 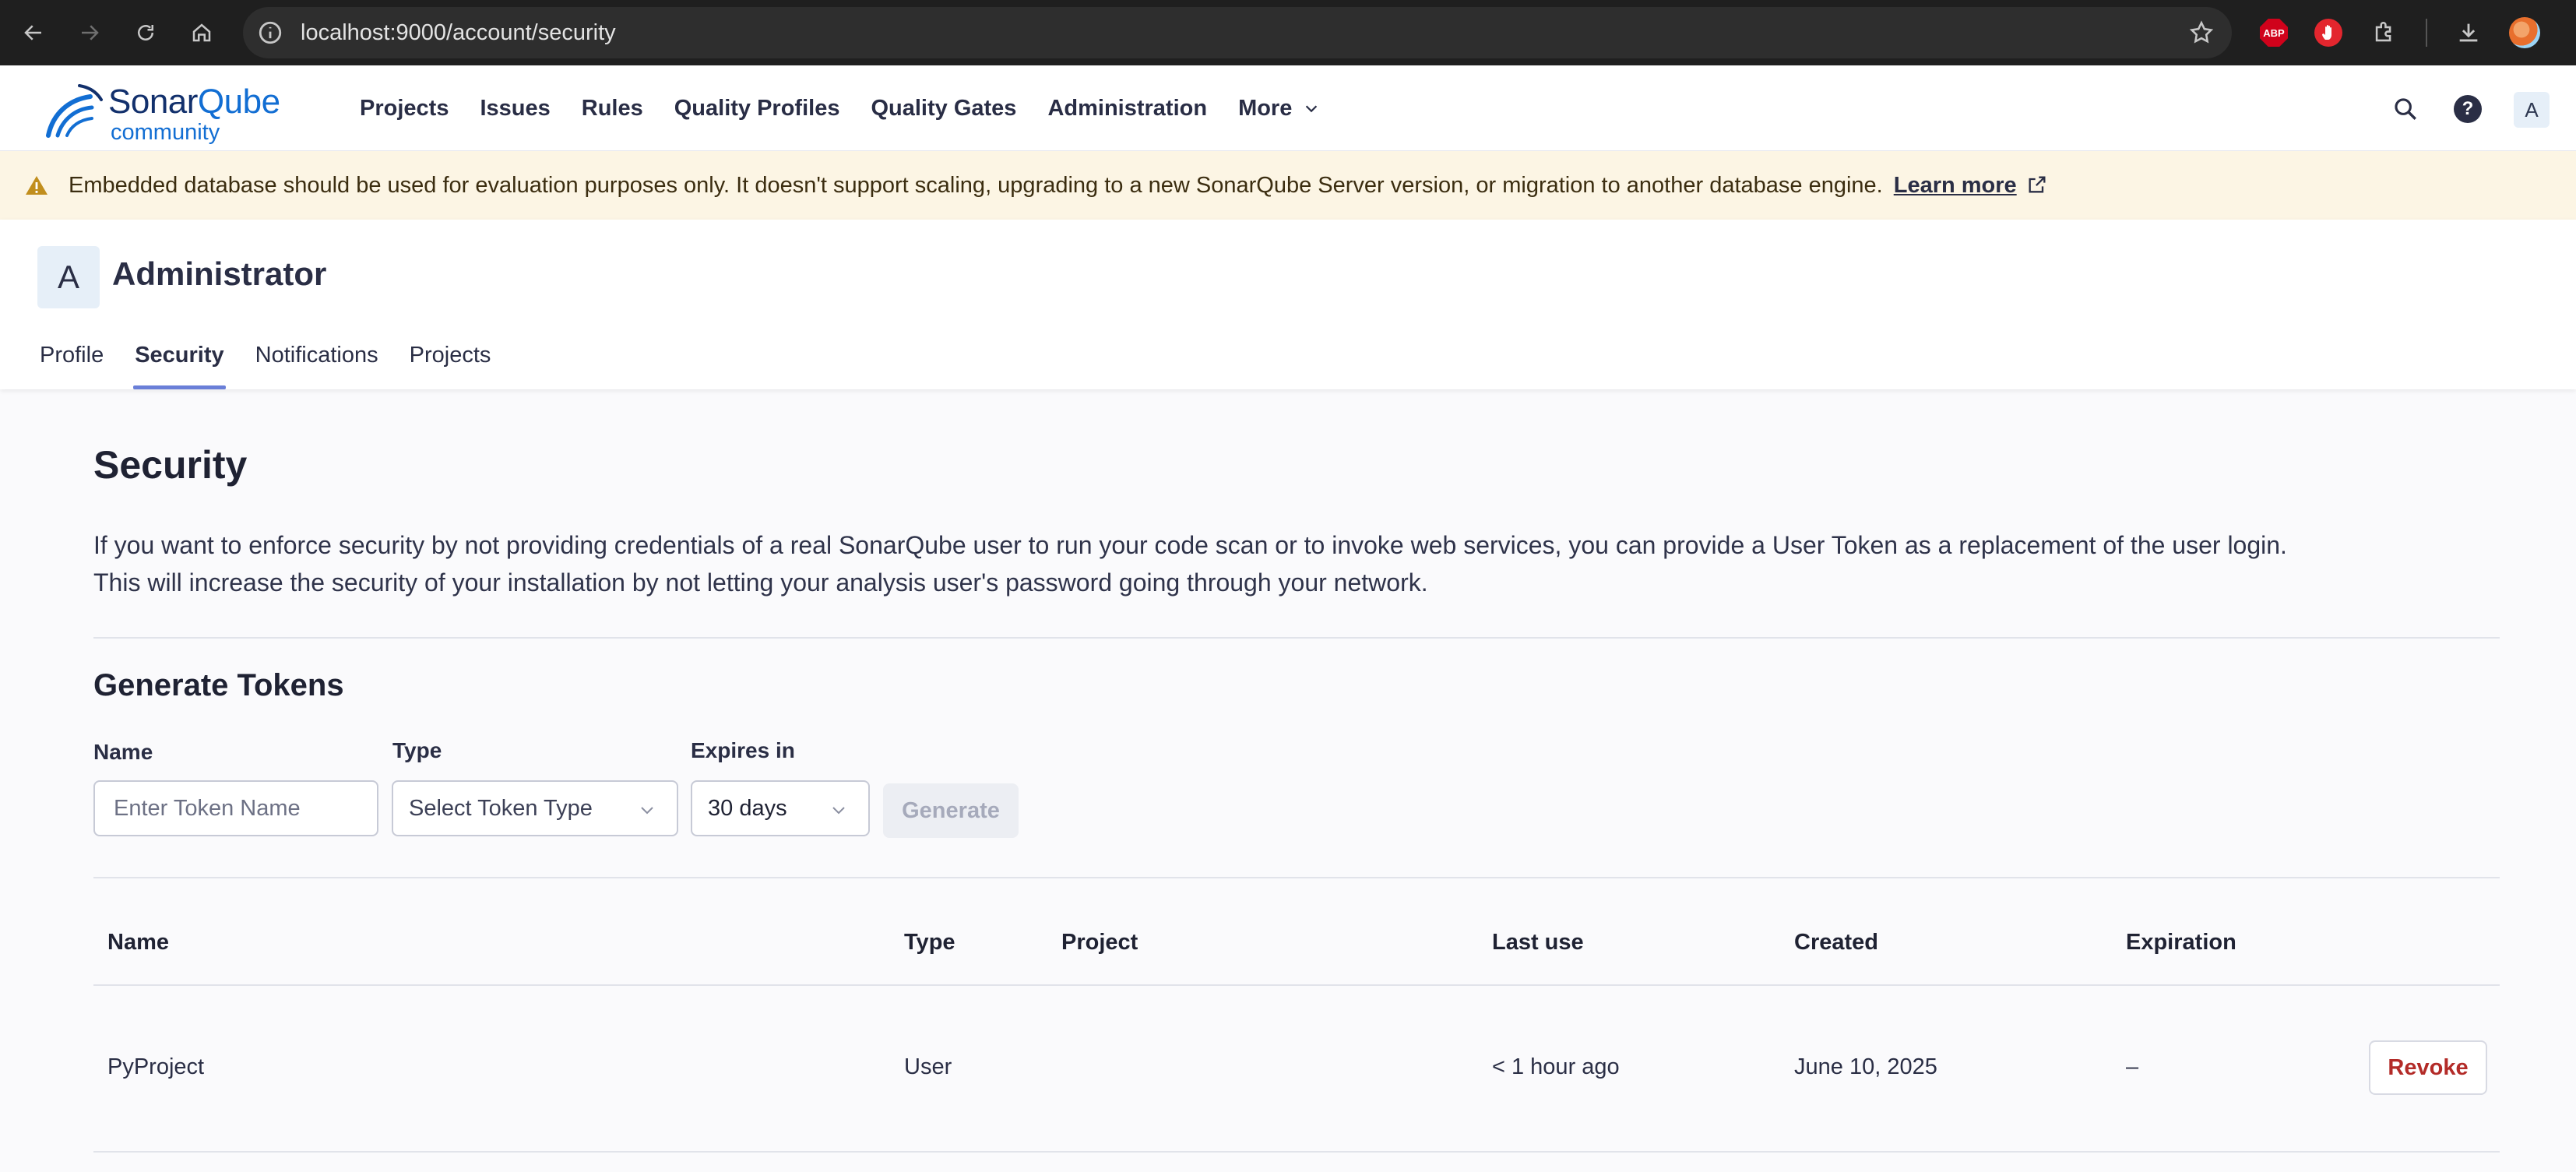 What do you see at coordinates (929, 942) in the screenshot?
I see `col-type-header: Type` at bounding box center [929, 942].